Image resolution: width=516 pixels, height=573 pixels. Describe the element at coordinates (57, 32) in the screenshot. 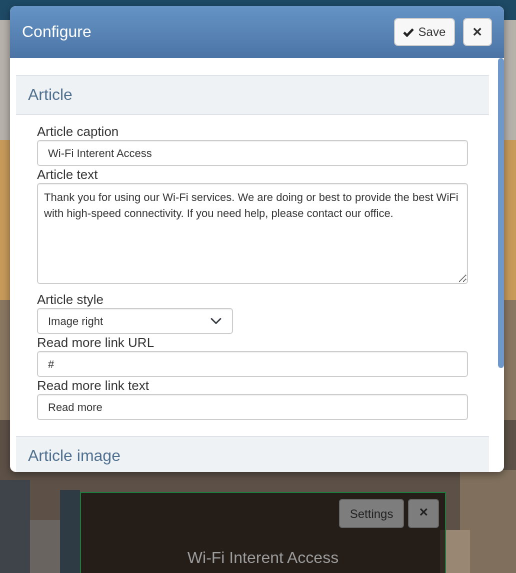

I see `dialog-title: Configure` at that location.